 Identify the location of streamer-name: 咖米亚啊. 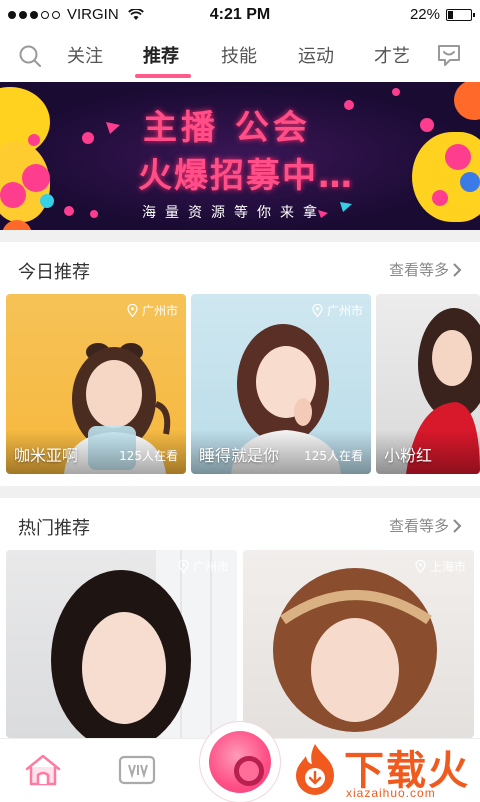
(46, 455).